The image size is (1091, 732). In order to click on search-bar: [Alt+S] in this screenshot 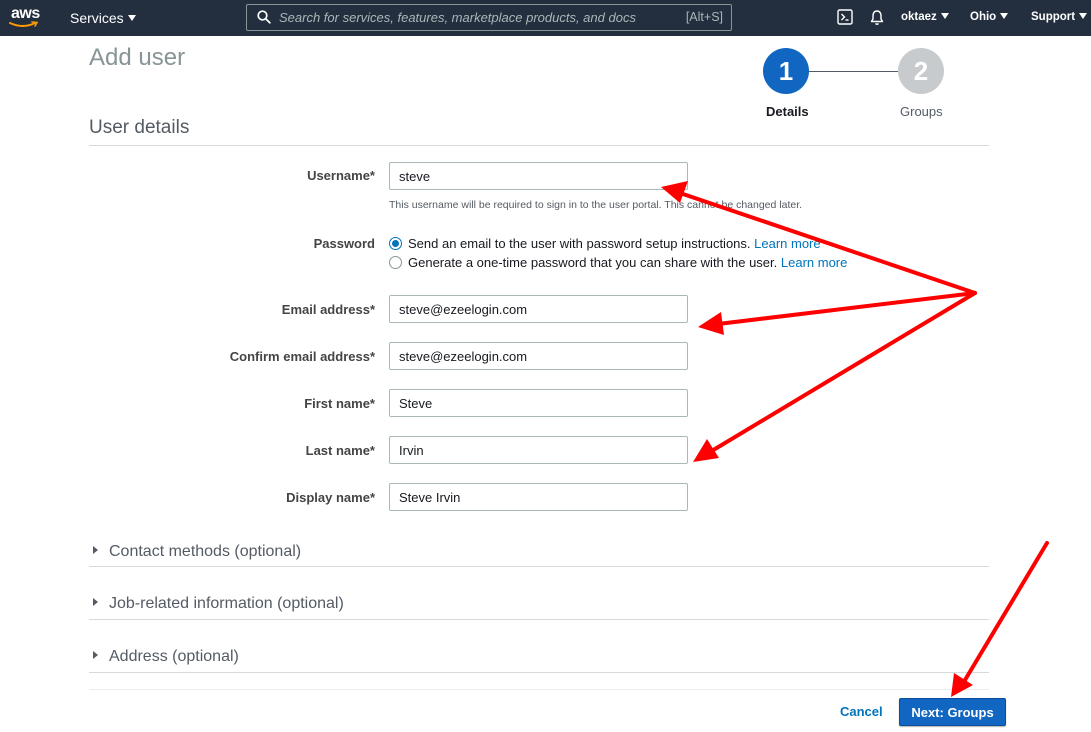, I will do `click(489, 17)`.